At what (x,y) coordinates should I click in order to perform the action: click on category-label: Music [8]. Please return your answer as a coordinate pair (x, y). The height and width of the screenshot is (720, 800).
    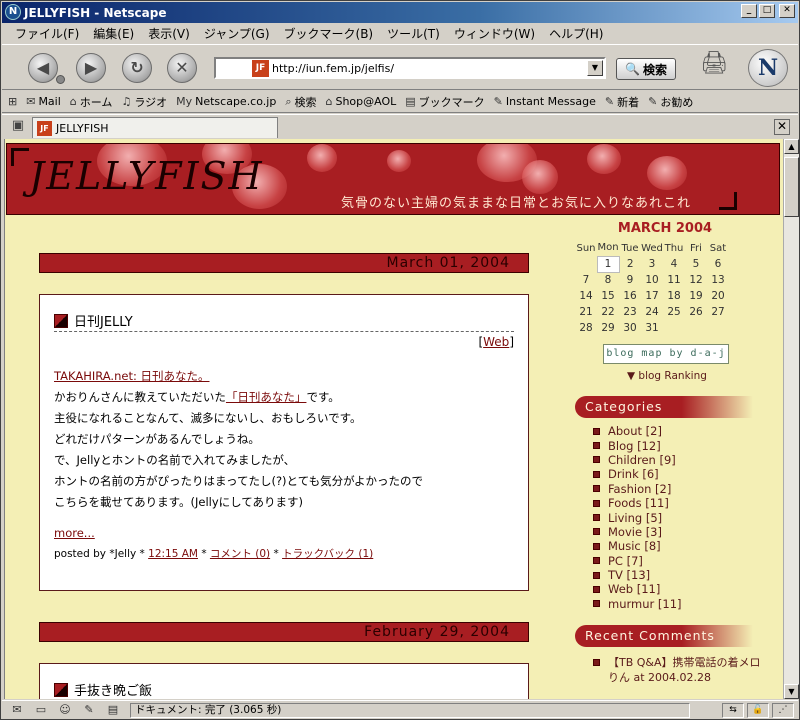
    Looking at the image, I should click on (634, 546).